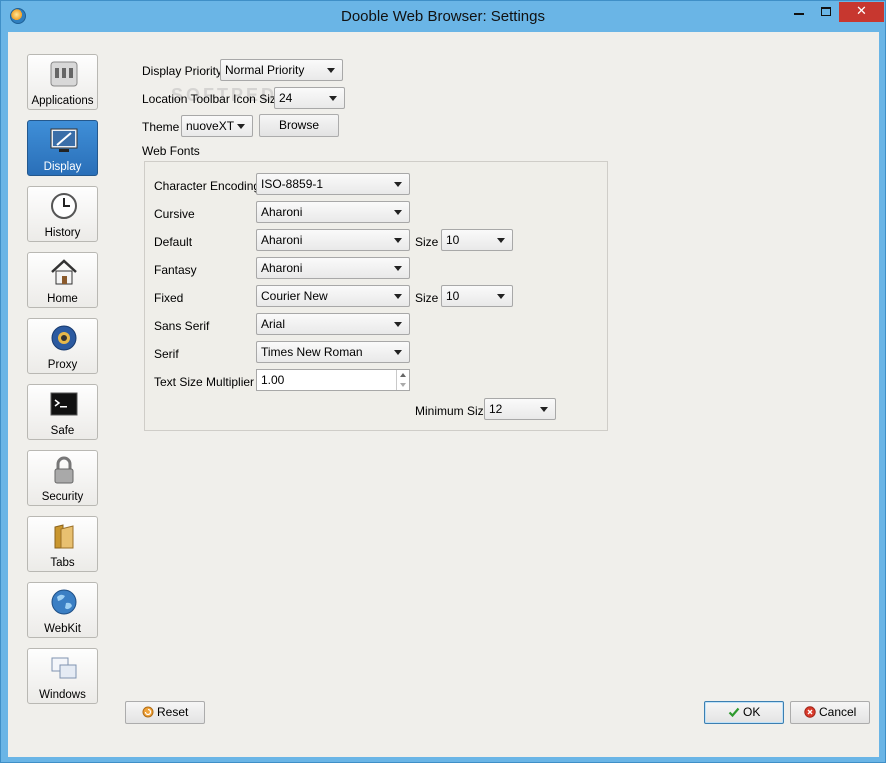  Describe the element at coordinates (286, 98) in the screenshot. I see `icon-size-value: 24` at that location.